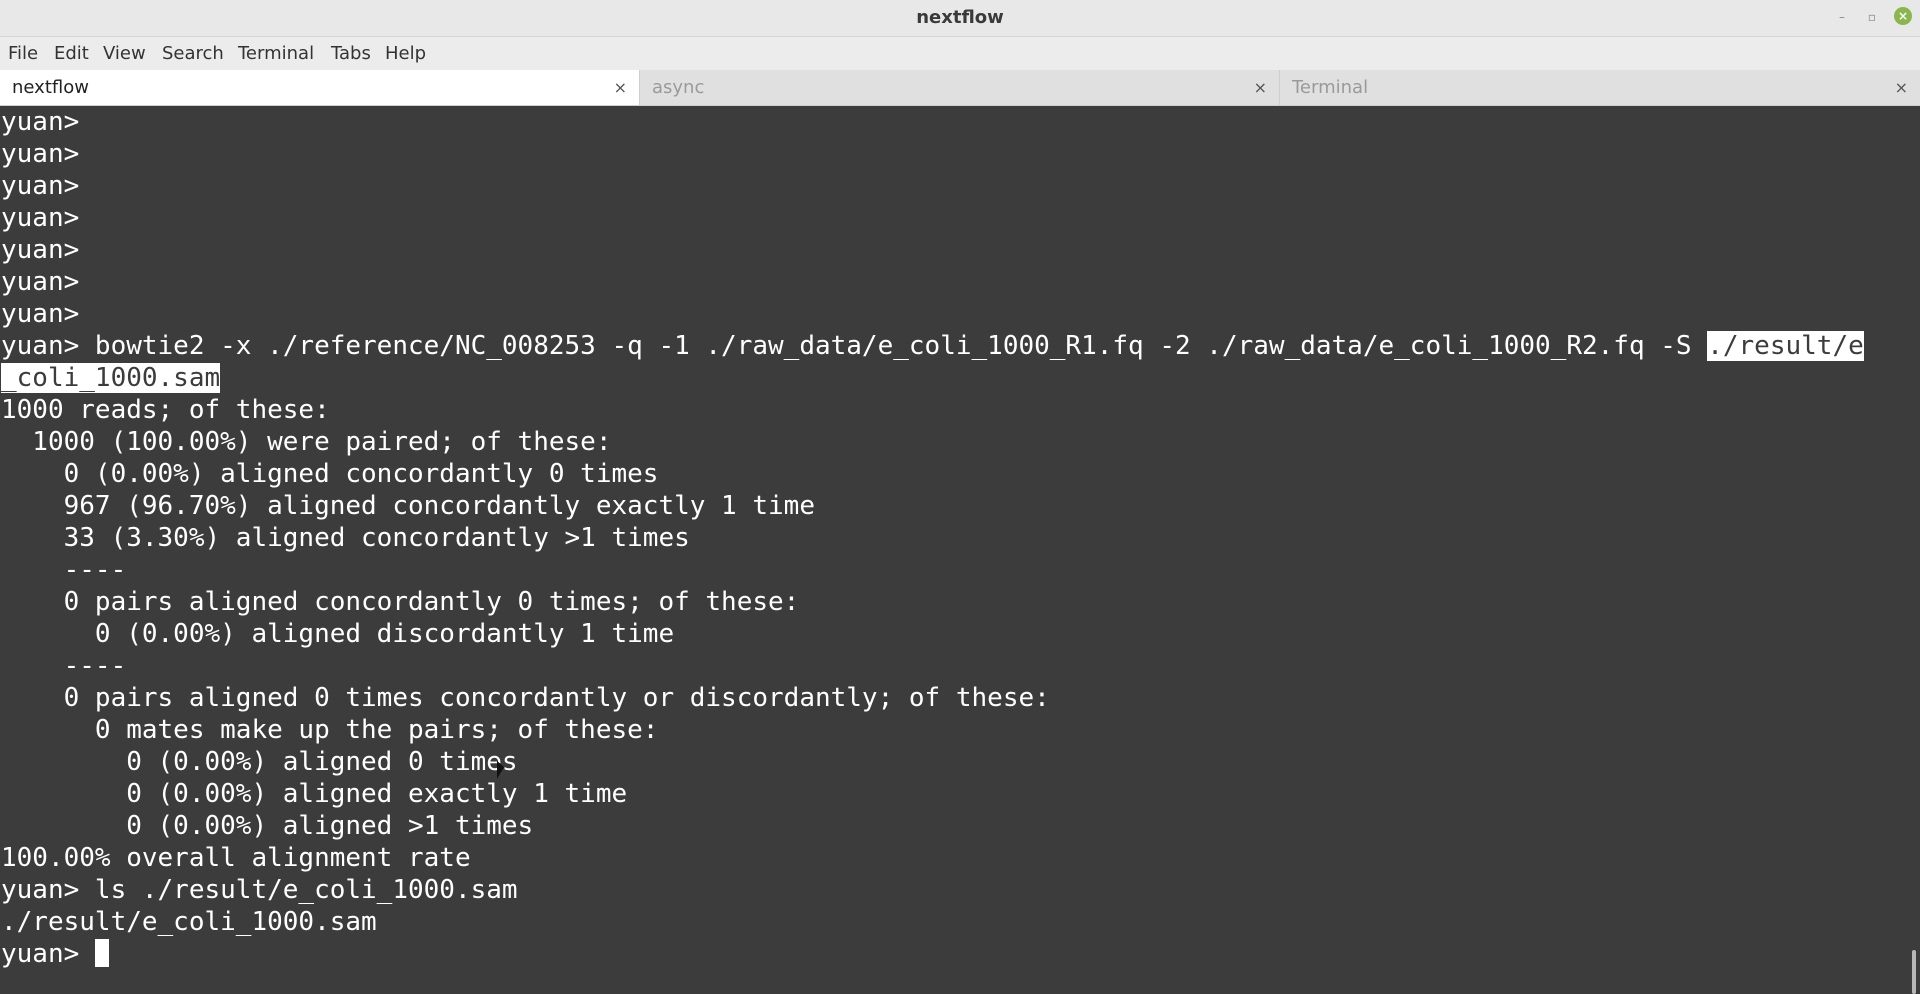  I want to click on prompt-text: yuan>, so click(48, 954).